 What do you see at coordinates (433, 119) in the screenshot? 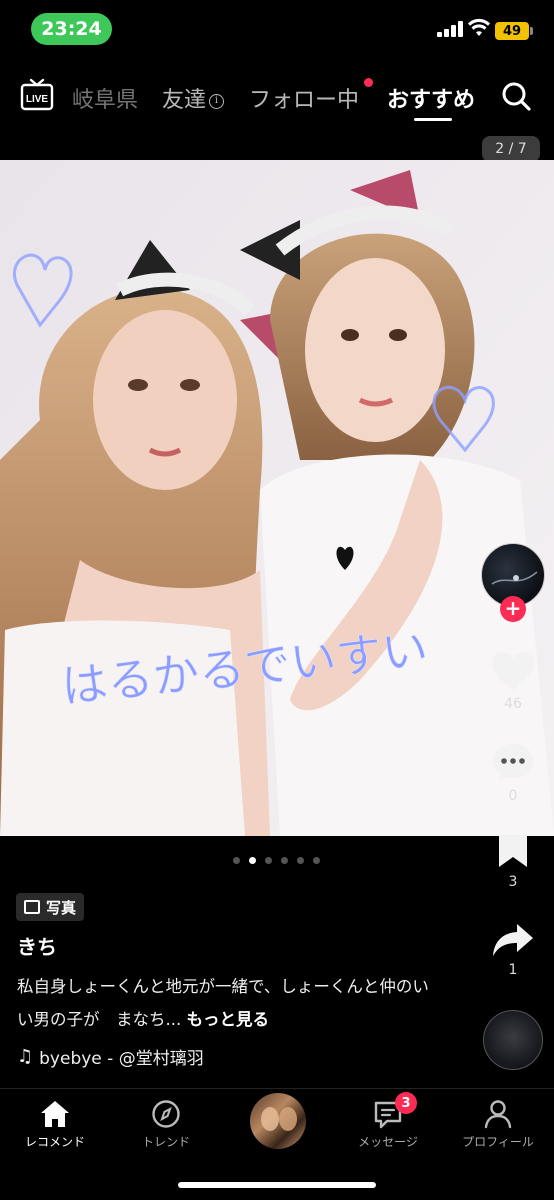
I see `active-tab-indicator` at bounding box center [433, 119].